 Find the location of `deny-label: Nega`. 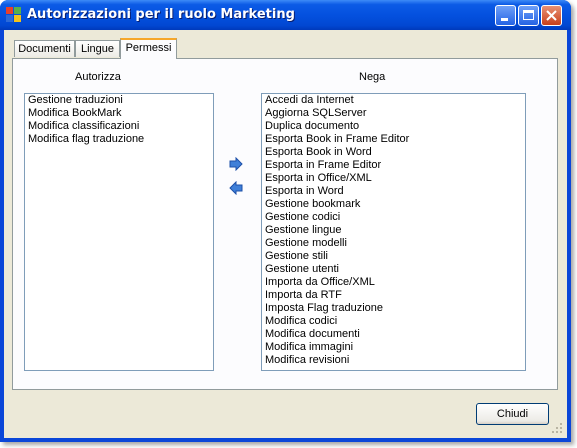

deny-label: Nega is located at coordinates (372, 77).